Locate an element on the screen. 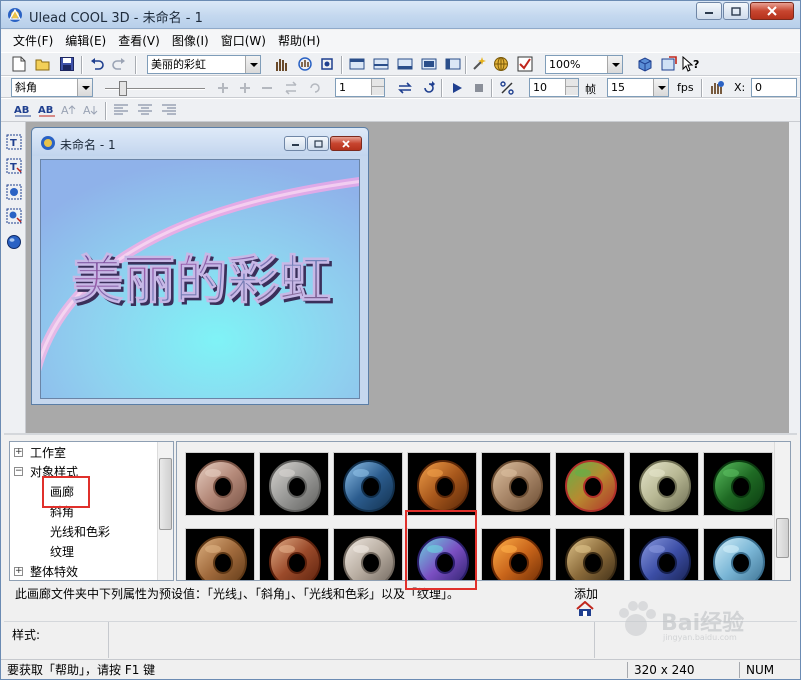 Image resolution: width=801 pixels, height=680 pixels. document-title-bar: 未命名 - 1 is located at coordinates (200, 142).